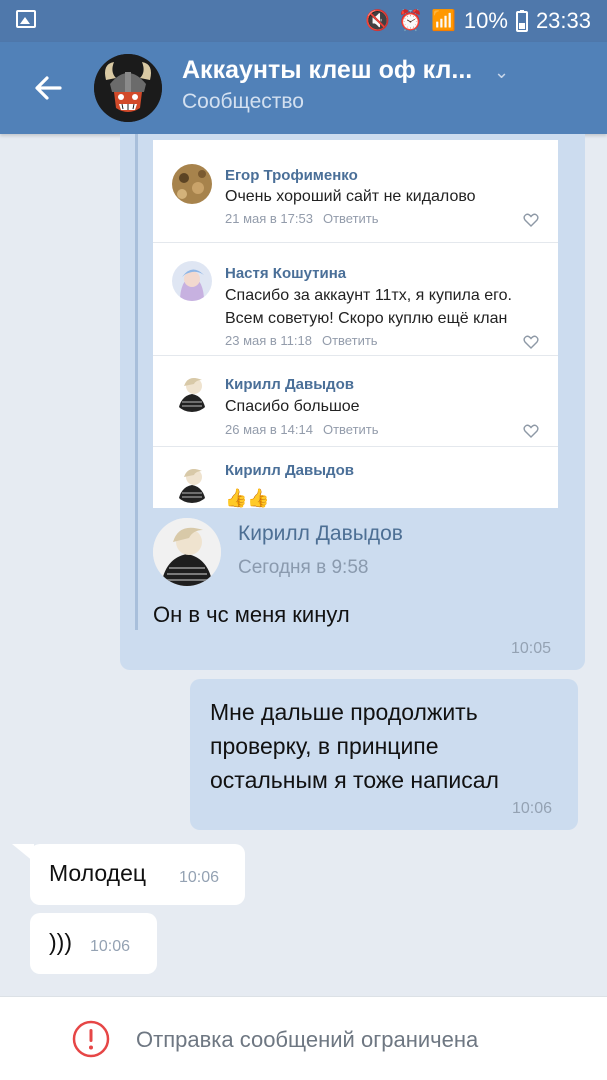 This screenshot has height=1080, width=607. I want to click on alarm-icon: ⏰, so click(410, 21).